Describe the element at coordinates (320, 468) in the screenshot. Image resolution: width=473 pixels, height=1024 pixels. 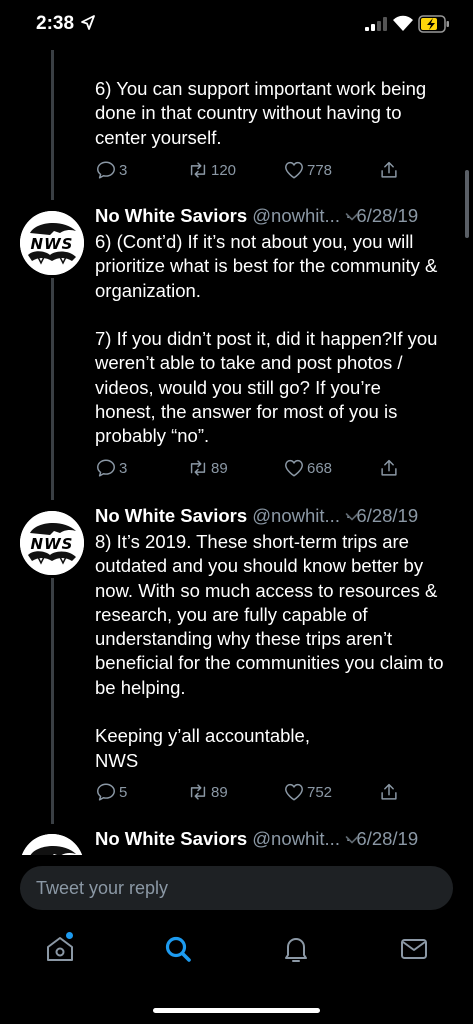
I see `like-count: 668` at that location.